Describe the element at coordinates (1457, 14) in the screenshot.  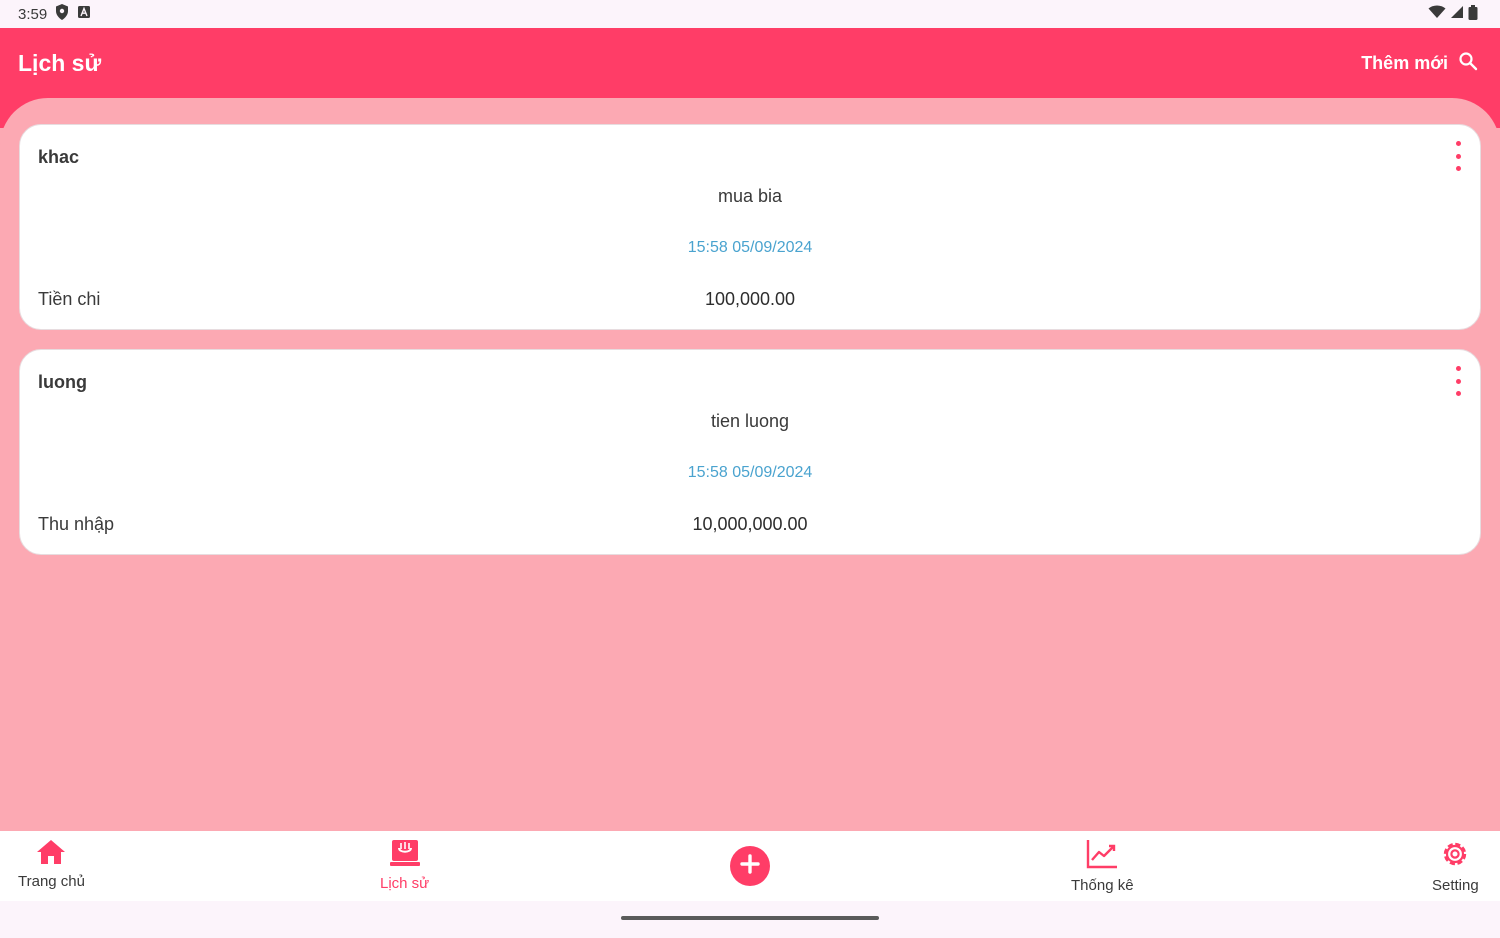
I see `signal-icon` at that location.